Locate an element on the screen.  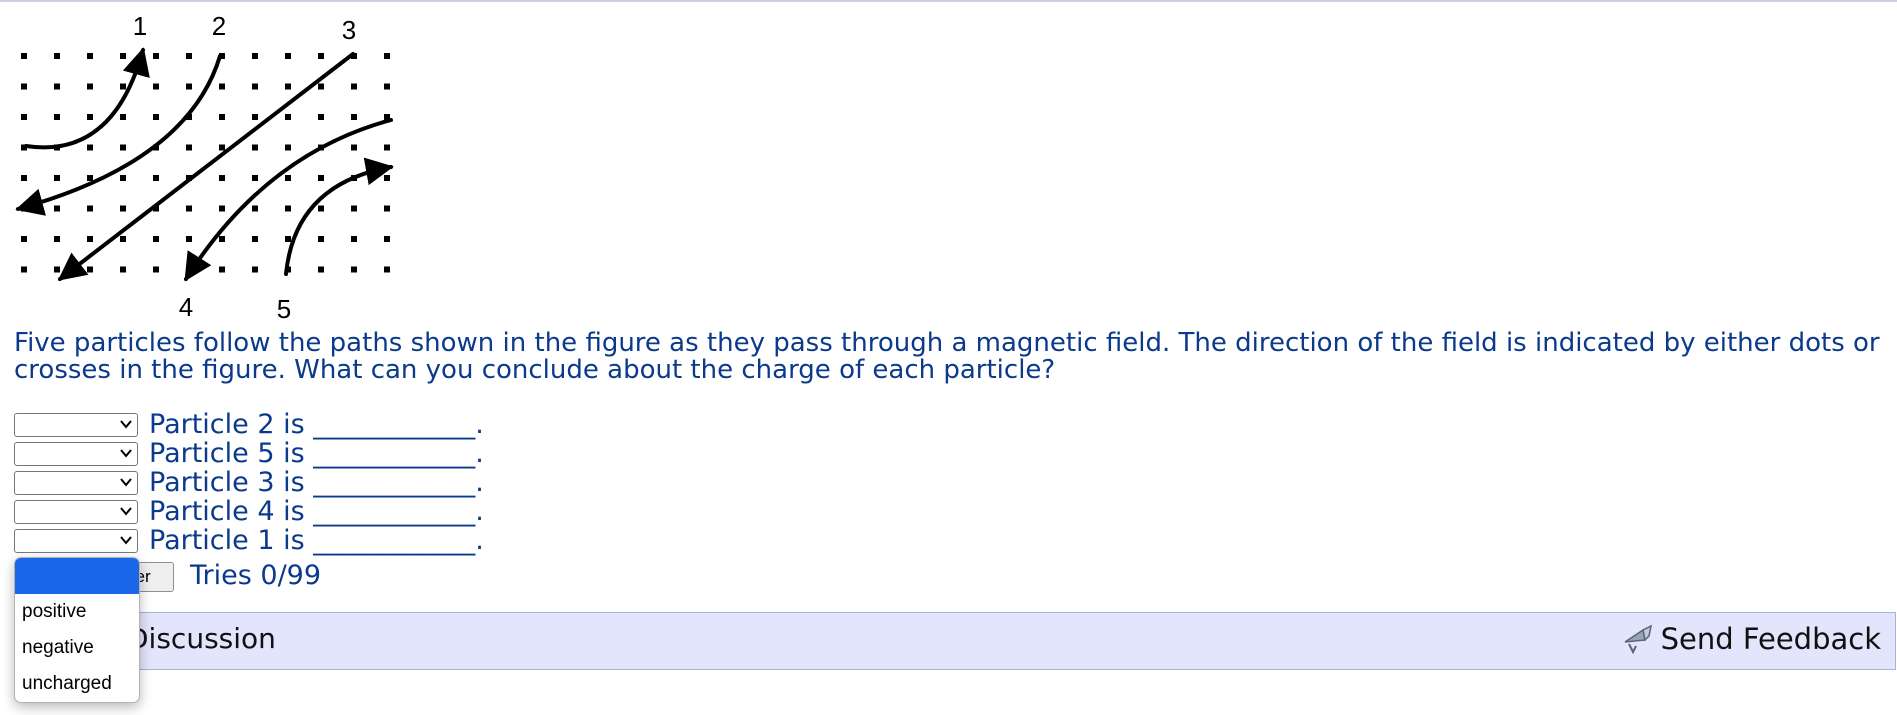
dropdown-option-negative: negative is located at coordinates (77, 648).